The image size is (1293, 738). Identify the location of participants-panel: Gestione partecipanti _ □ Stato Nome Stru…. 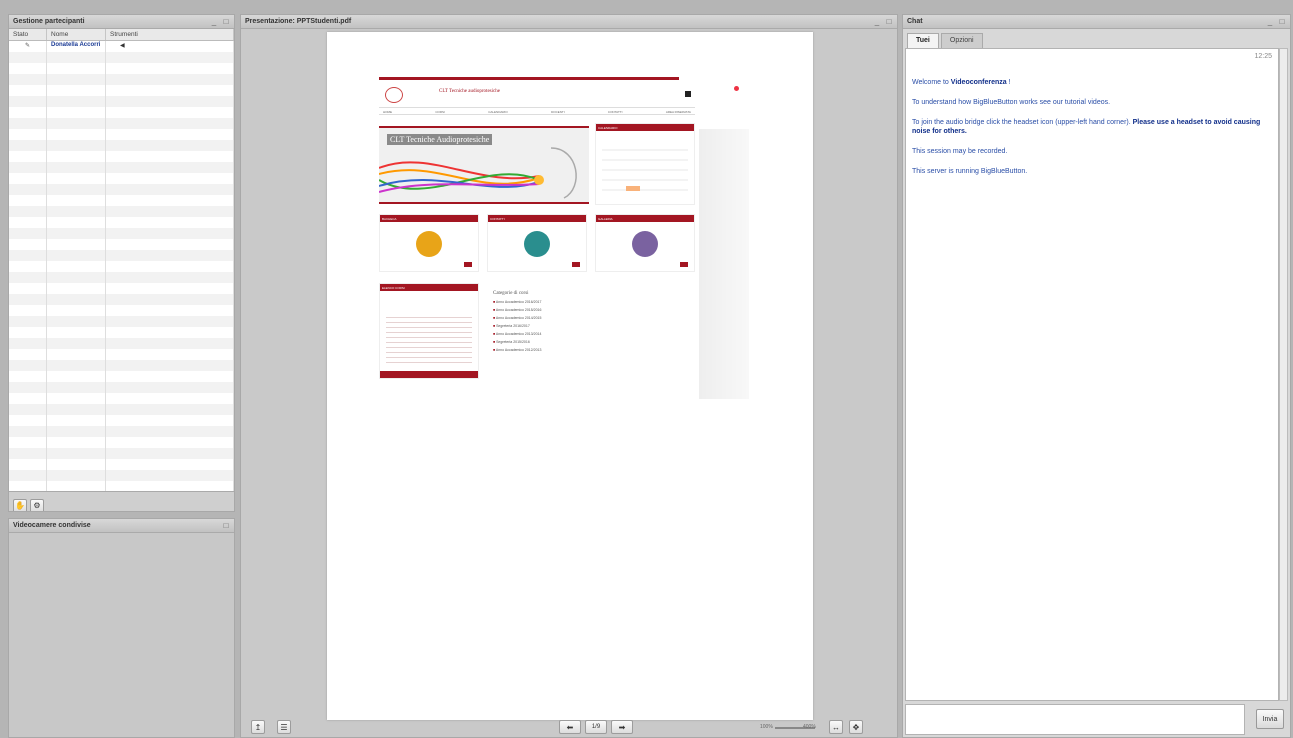
(121, 263).